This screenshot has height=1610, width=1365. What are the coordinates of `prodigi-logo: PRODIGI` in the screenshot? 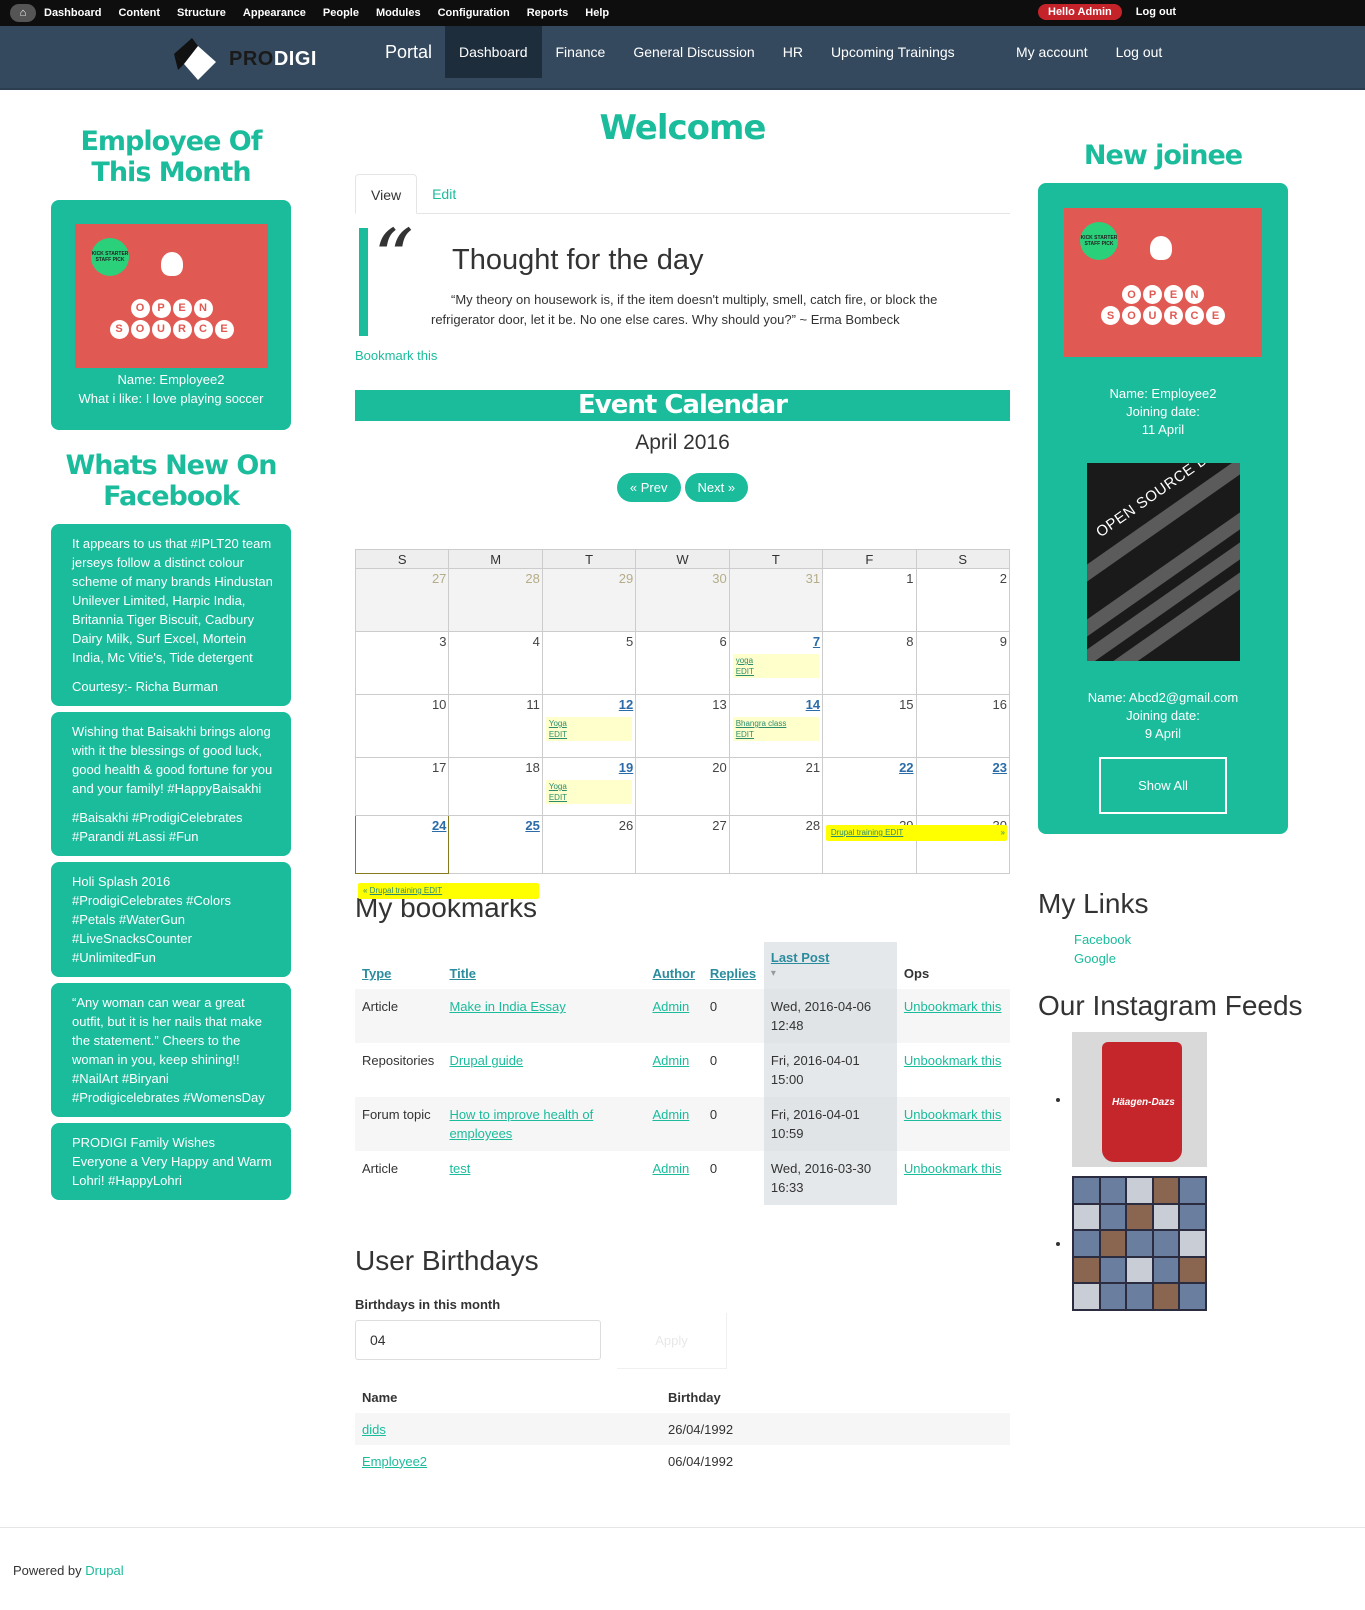 It's located at (247, 58).